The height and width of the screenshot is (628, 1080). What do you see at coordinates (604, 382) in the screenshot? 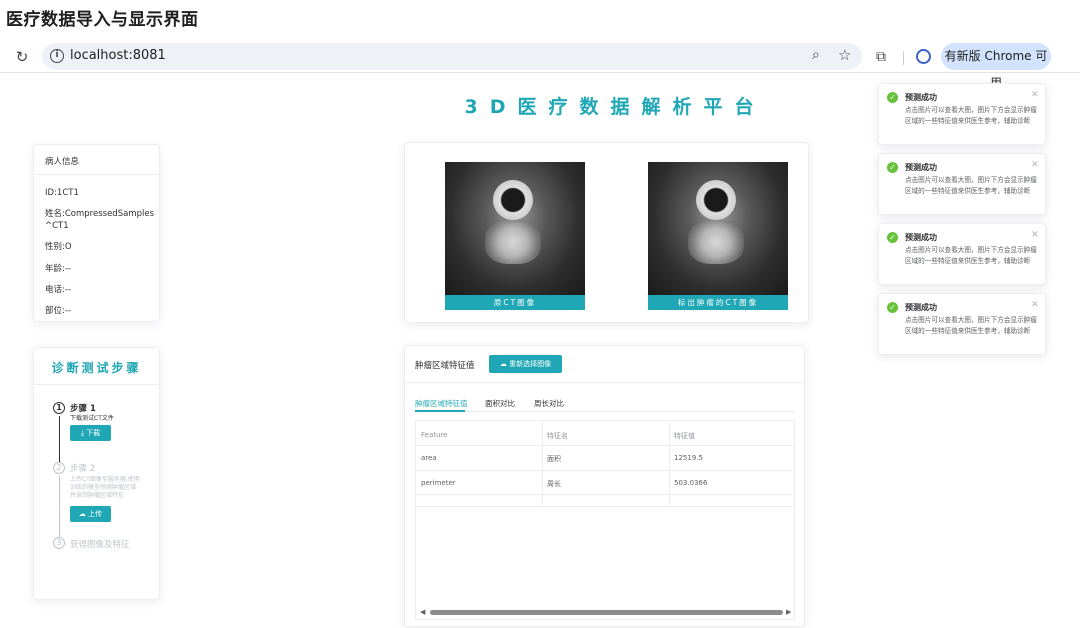
I see `feature-divider` at bounding box center [604, 382].